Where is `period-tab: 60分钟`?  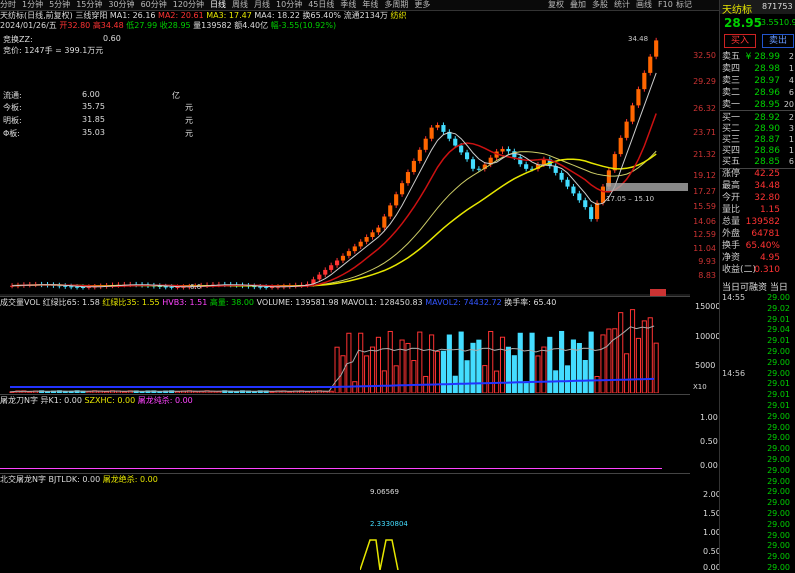 period-tab: 60分钟 is located at coordinates (154, 5).